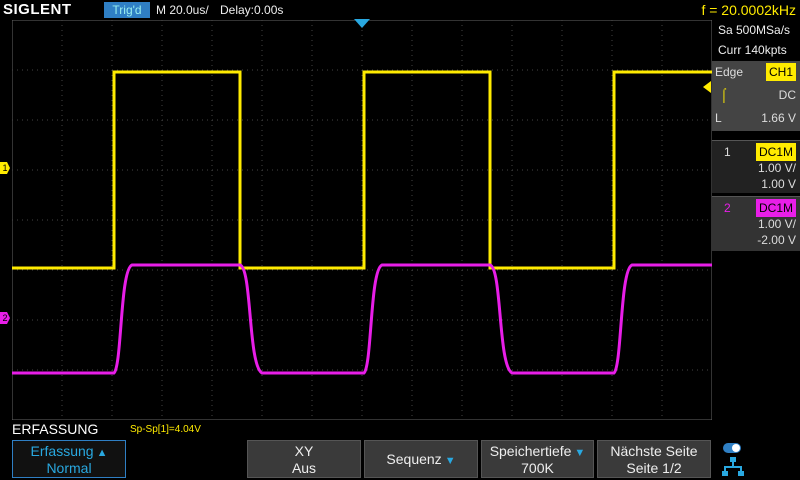 The height and width of the screenshot is (480, 800). What do you see at coordinates (654, 468) in the screenshot?
I see `page-indicator: Seite 1/2` at bounding box center [654, 468].